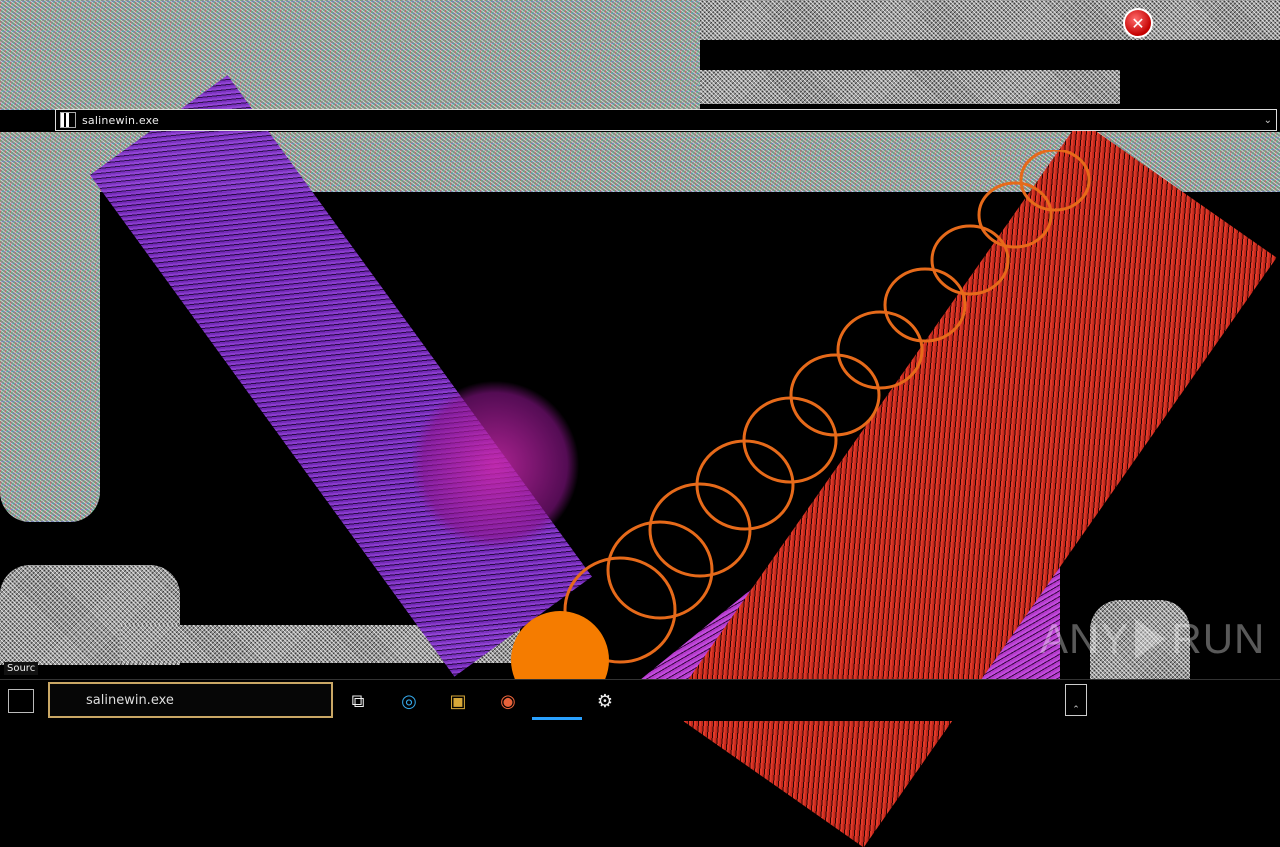  Describe the element at coordinates (130, 700) in the screenshot. I see `search-text: salinewin.exe` at that location.